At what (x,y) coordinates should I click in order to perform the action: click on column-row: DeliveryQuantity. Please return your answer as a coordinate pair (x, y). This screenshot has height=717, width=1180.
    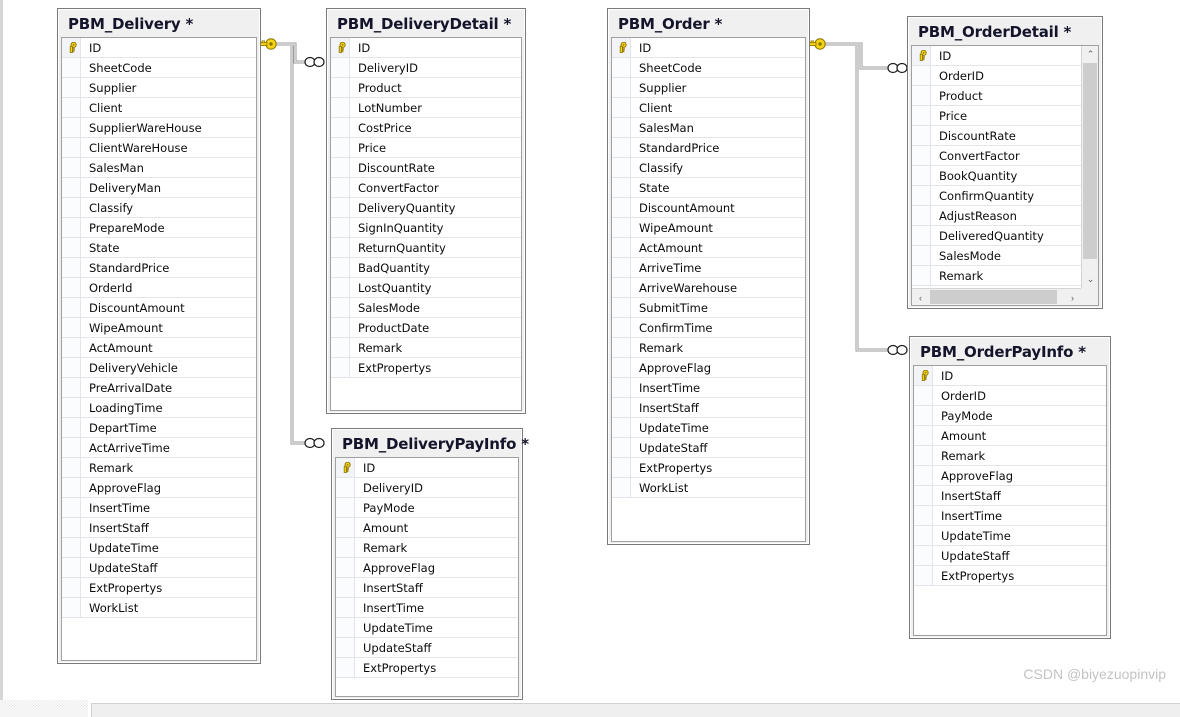
    Looking at the image, I should click on (426, 208).